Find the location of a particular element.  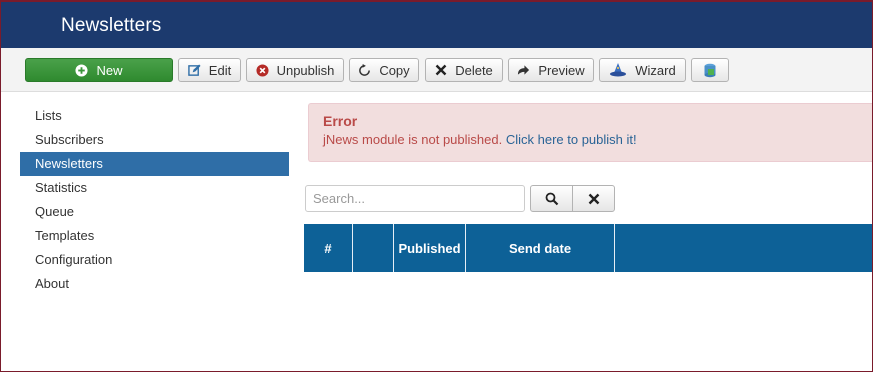

wizard-hat-icon is located at coordinates (618, 70).